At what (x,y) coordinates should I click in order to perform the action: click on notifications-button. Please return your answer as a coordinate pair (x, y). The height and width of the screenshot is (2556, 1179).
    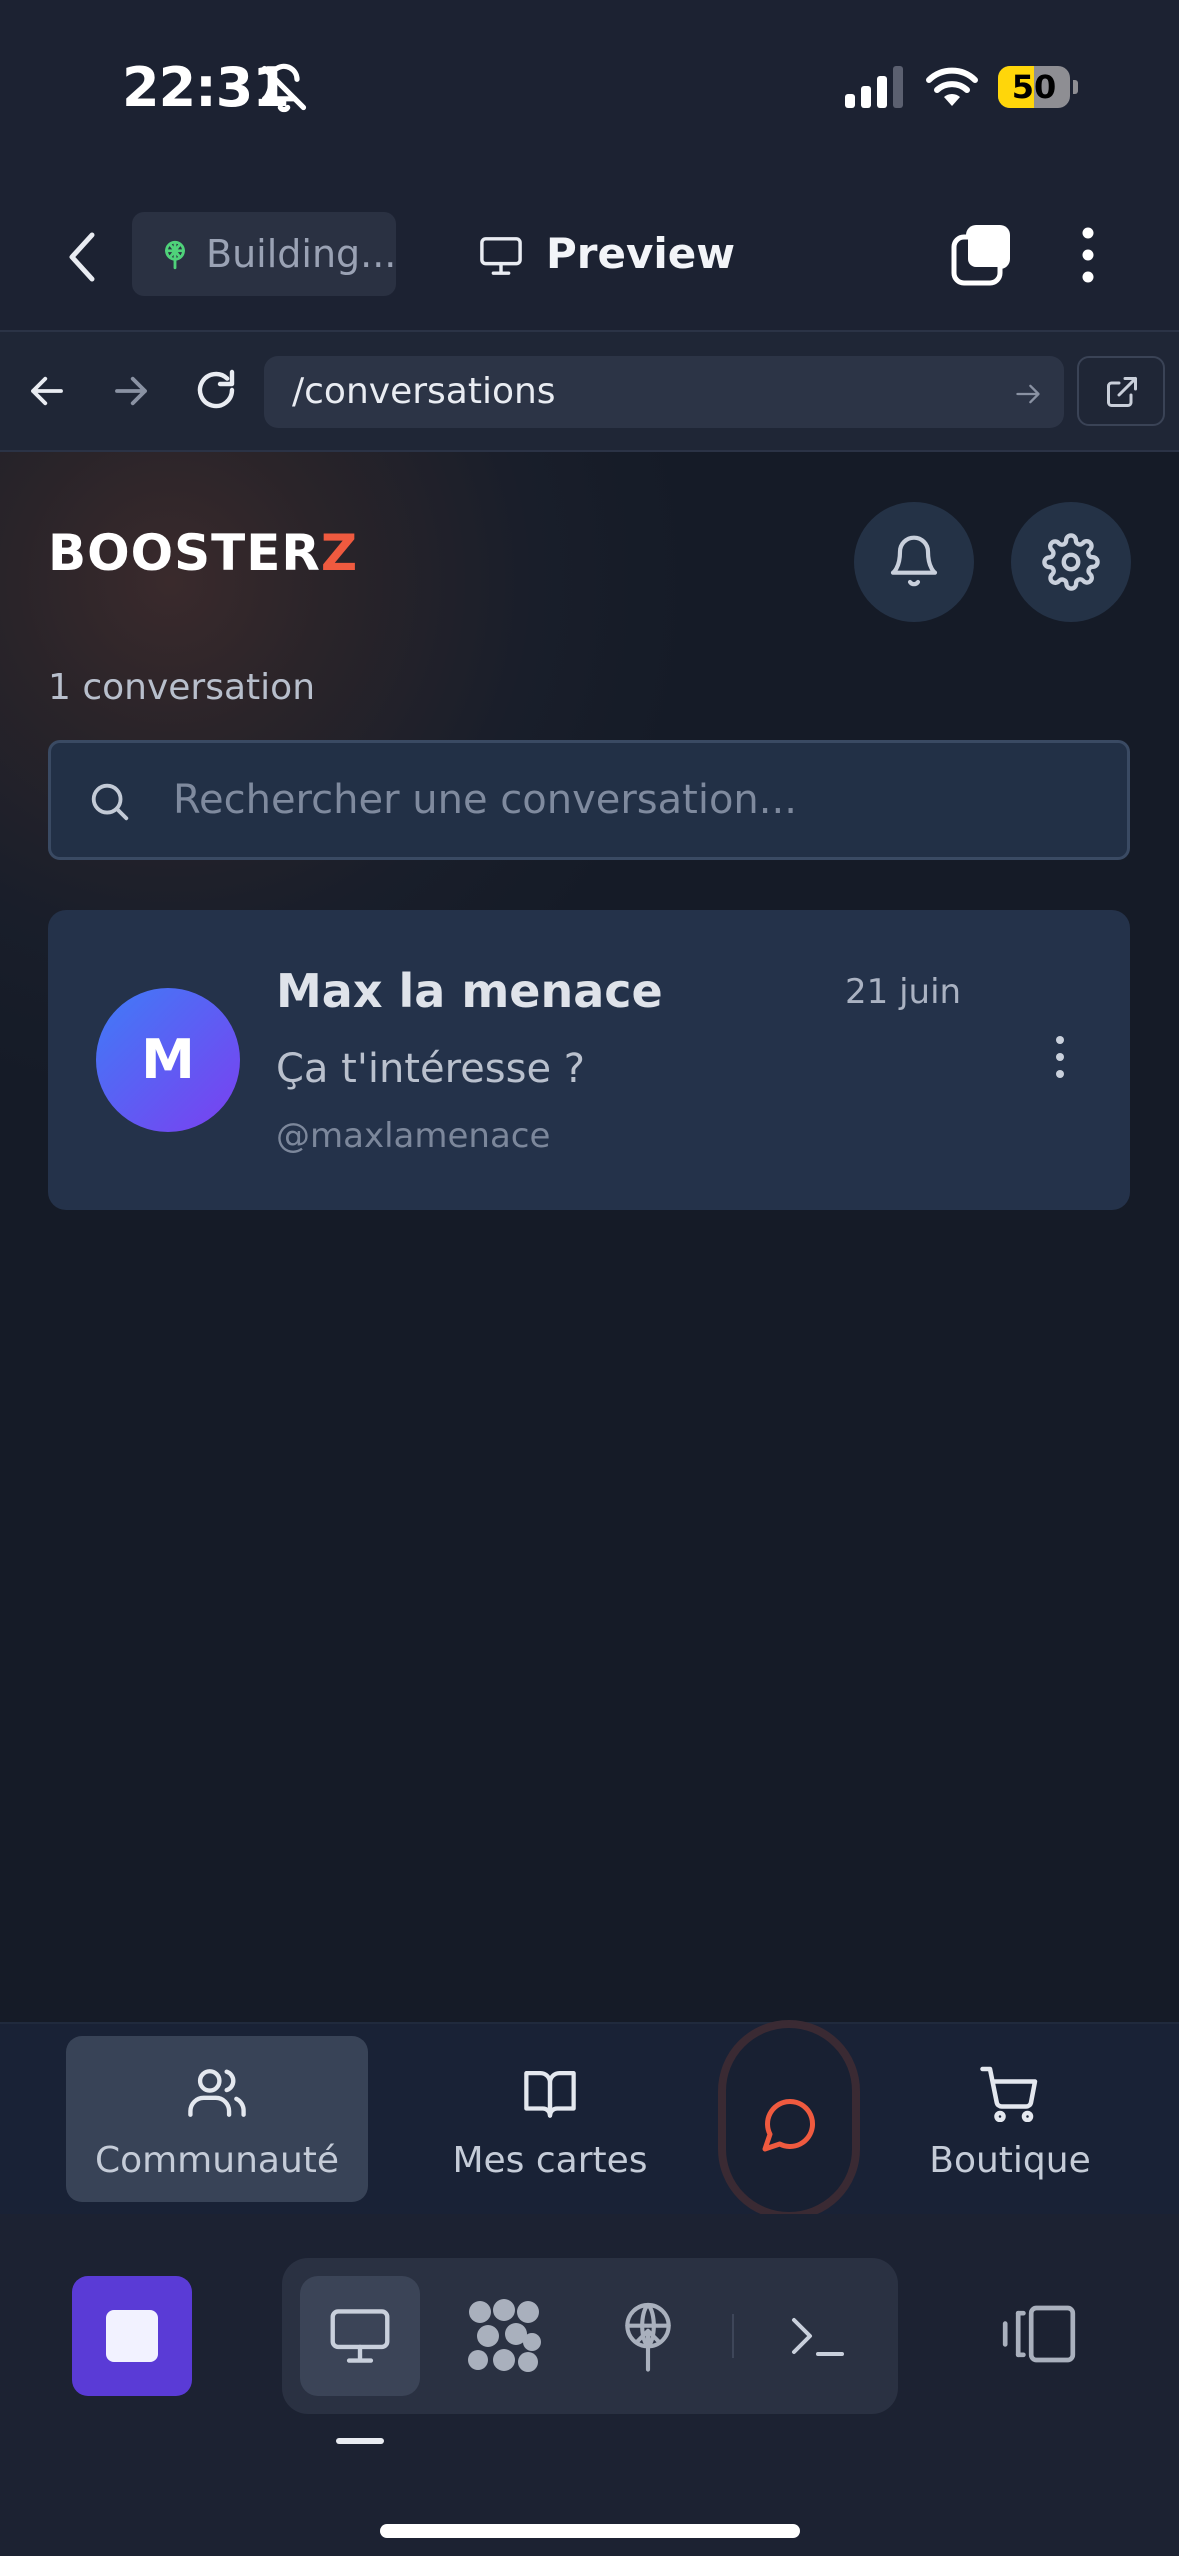
    Looking at the image, I should click on (914, 562).